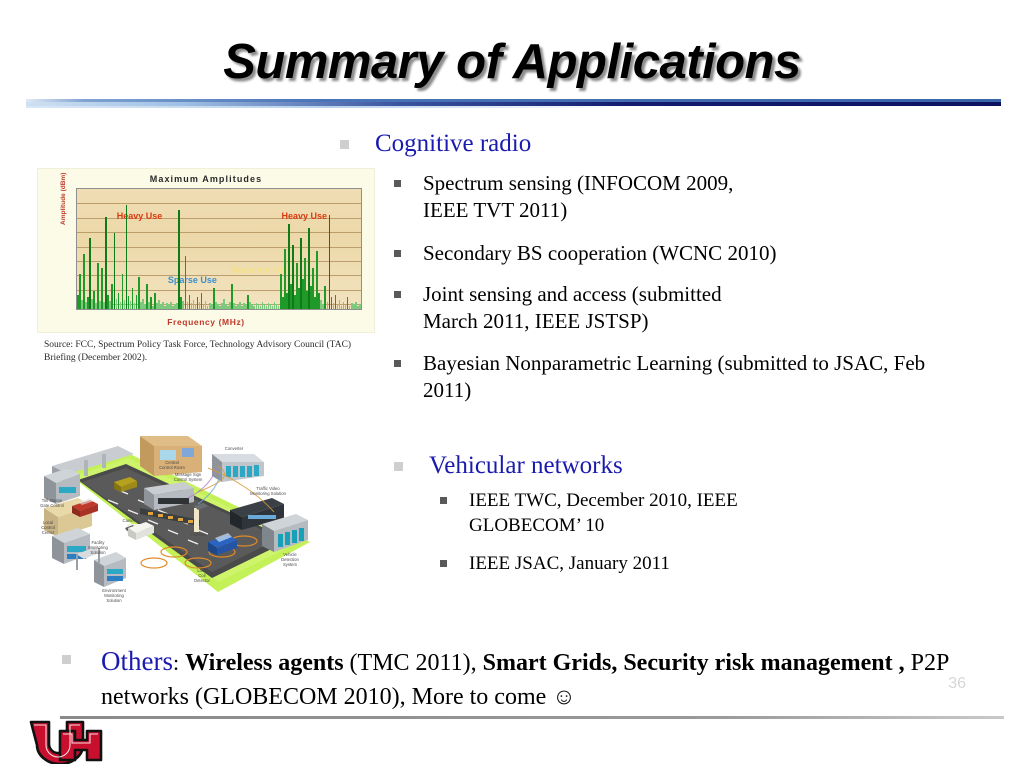  I want to click on bullet-vehicular-networks: Vehicular networks, so click(554, 466).